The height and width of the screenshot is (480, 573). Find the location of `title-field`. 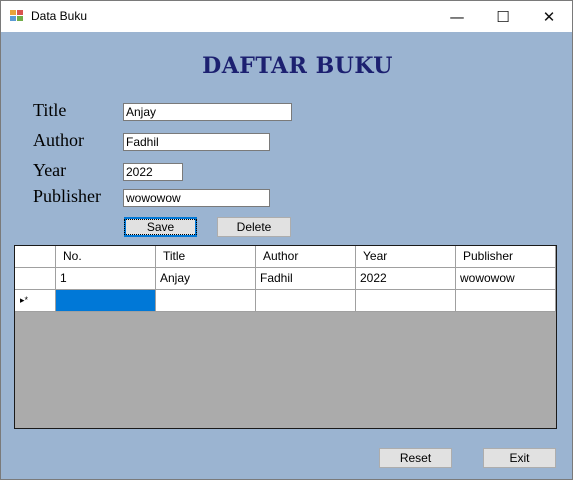

title-field is located at coordinates (207, 112).